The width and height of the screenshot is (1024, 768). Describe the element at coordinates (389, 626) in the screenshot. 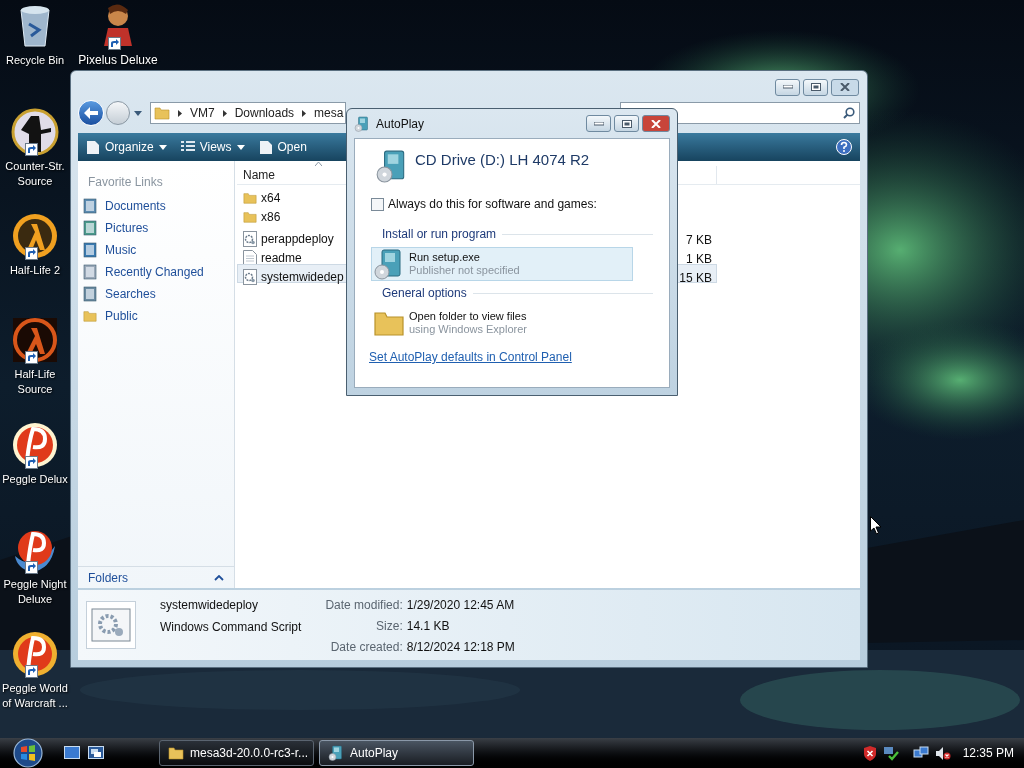

I see `detail-label: Size:` at that location.